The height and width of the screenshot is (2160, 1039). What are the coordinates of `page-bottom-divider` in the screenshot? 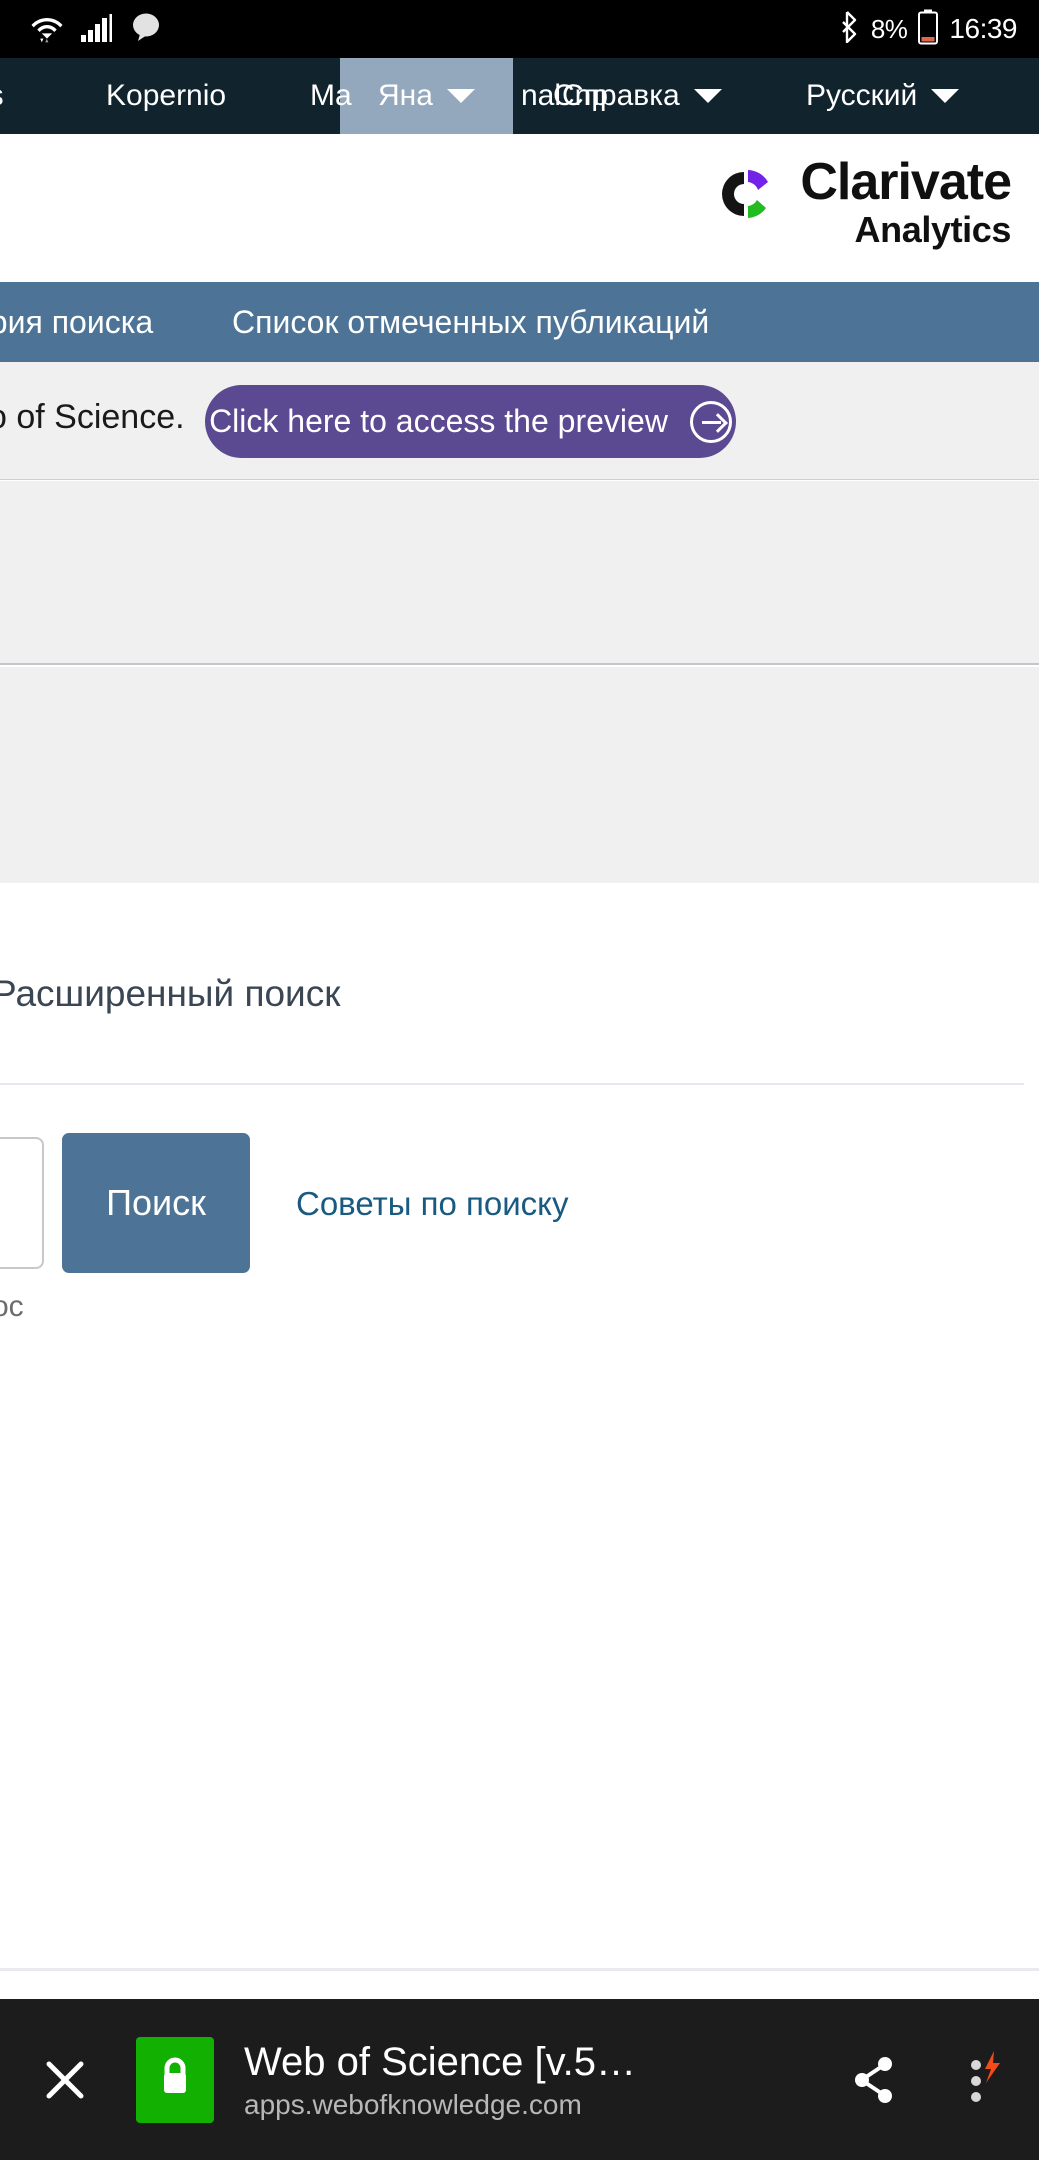 It's located at (519, 1969).